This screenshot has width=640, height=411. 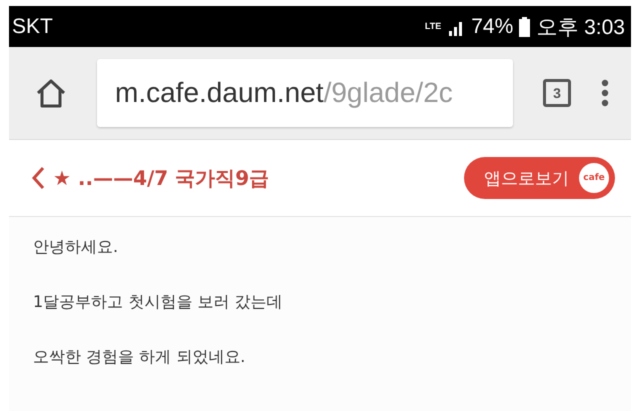 What do you see at coordinates (594, 178) in the screenshot?
I see `cafe-badge: cafe` at bounding box center [594, 178].